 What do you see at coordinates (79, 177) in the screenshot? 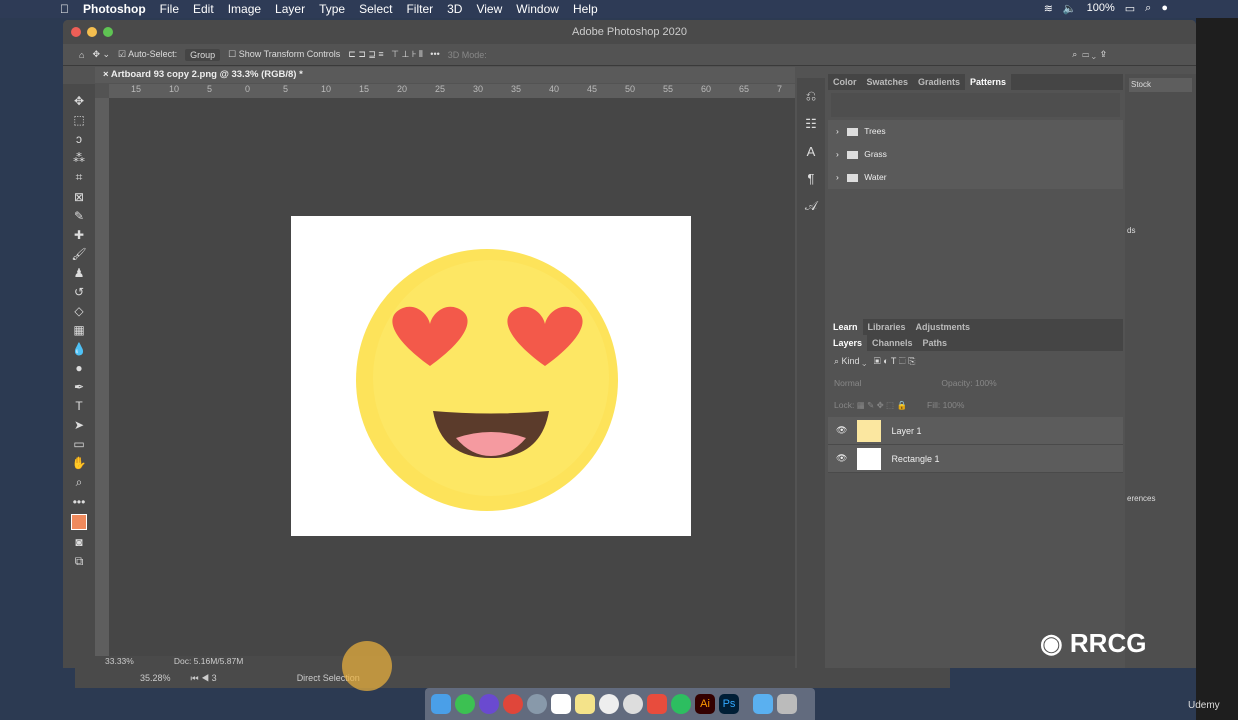
I see `crop-tool-icon: ⌗` at bounding box center [79, 177].